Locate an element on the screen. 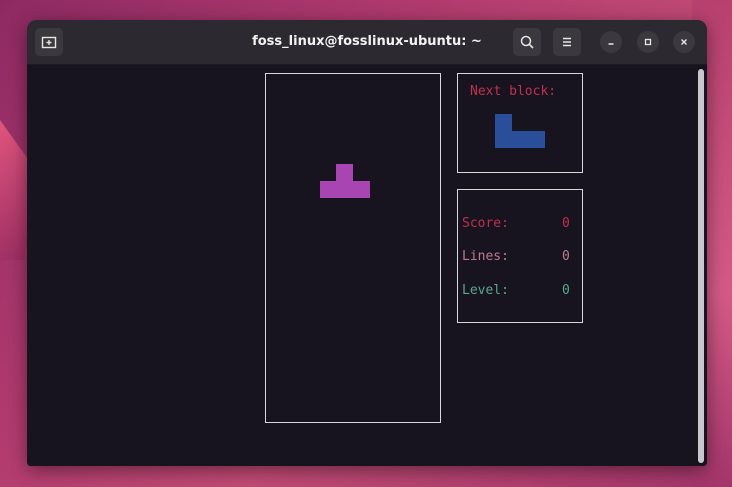 The width and height of the screenshot is (732, 487). window-title: foss_linux@fosslinux-ubuntu: ~ is located at coordinates (367, 41).